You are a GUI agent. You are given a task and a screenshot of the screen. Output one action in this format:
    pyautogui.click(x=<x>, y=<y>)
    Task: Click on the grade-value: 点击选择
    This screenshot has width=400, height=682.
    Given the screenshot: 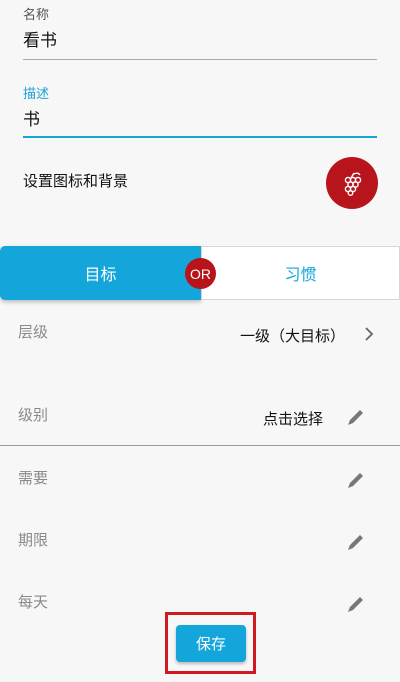 What is the action you would take?
    pyautogui.click(x=293, y=418)
    